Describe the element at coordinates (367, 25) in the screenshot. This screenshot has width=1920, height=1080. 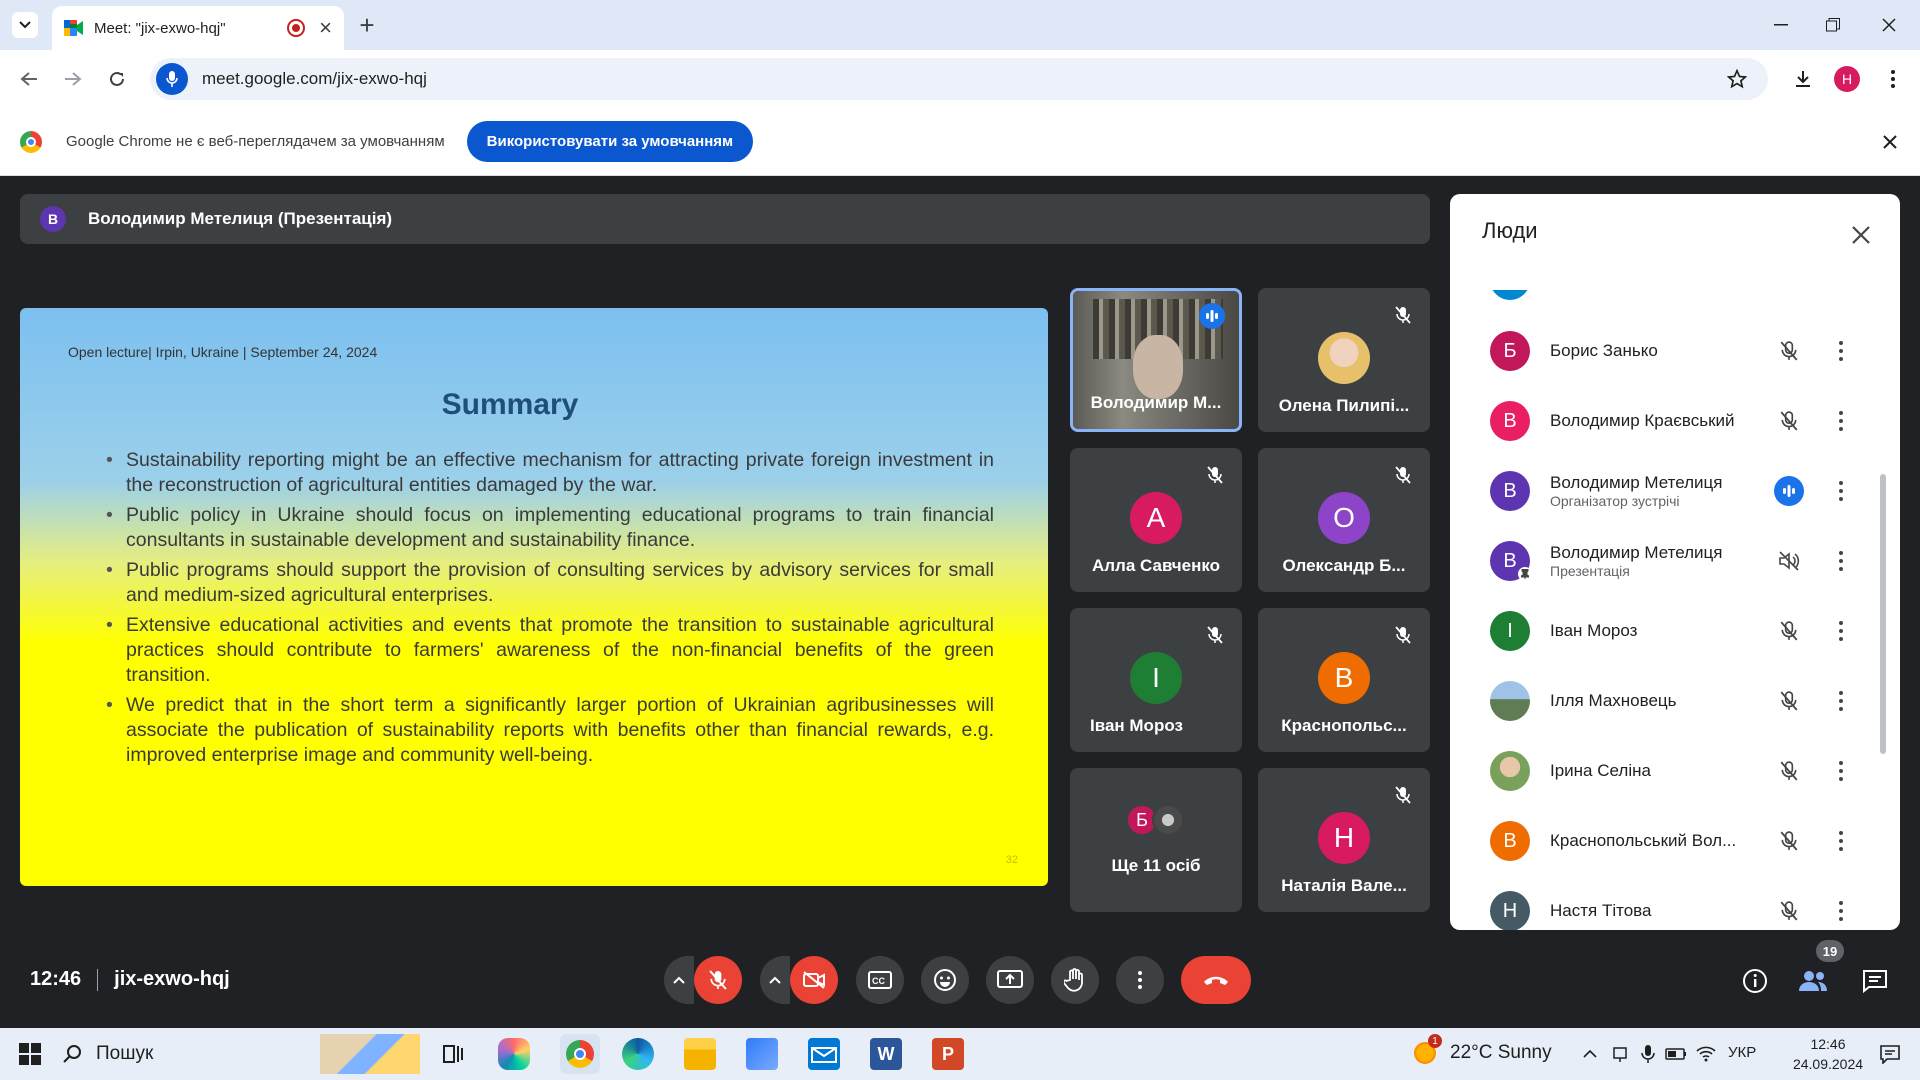
I see `new-tab-plus-icon: +` at that location.